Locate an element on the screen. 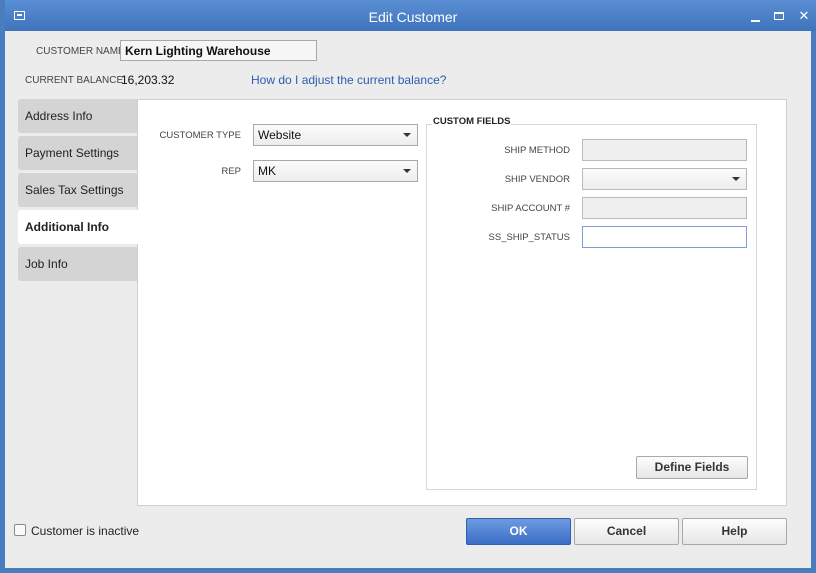  ss-ship-status-input is located at coordinates (664, 237).